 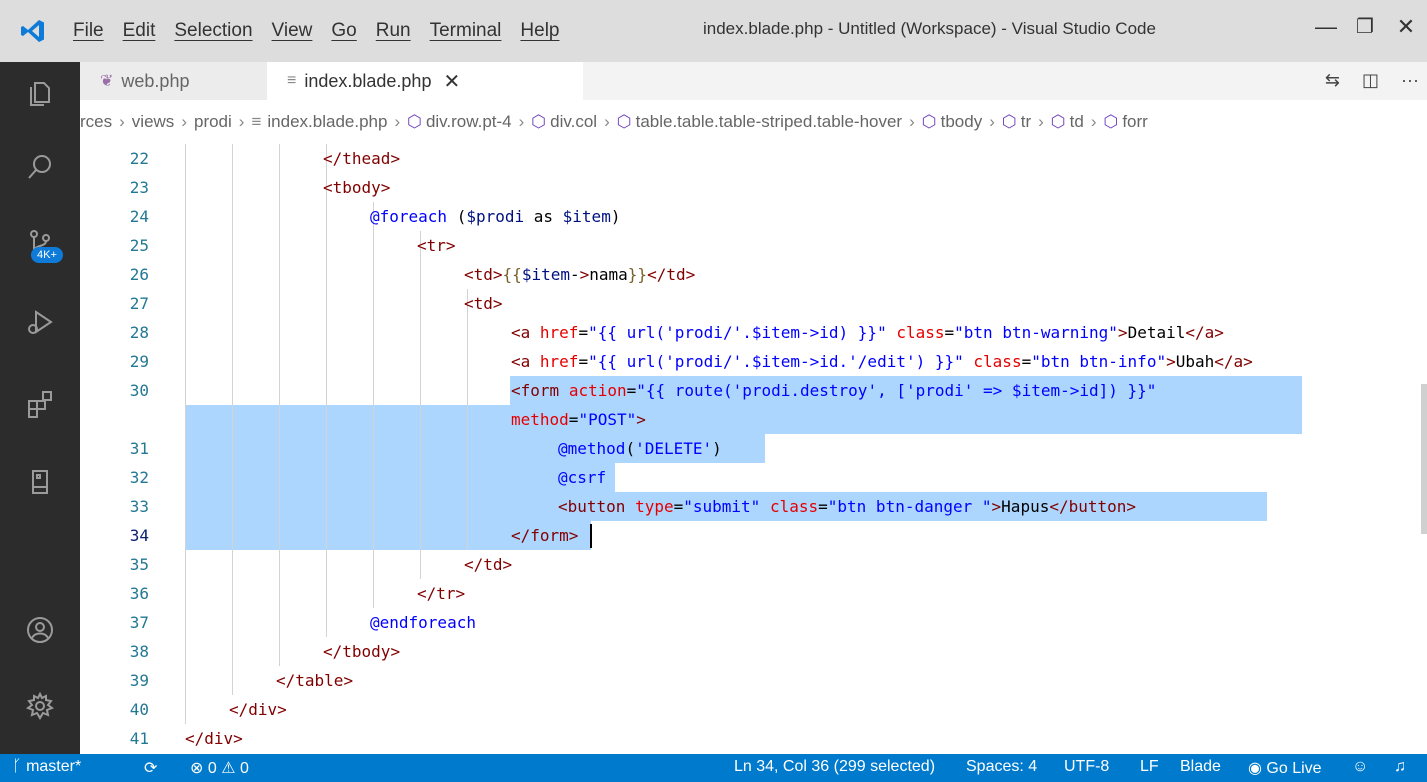 I want to click on remote-explorer-icon, so click(x=40, y=482).